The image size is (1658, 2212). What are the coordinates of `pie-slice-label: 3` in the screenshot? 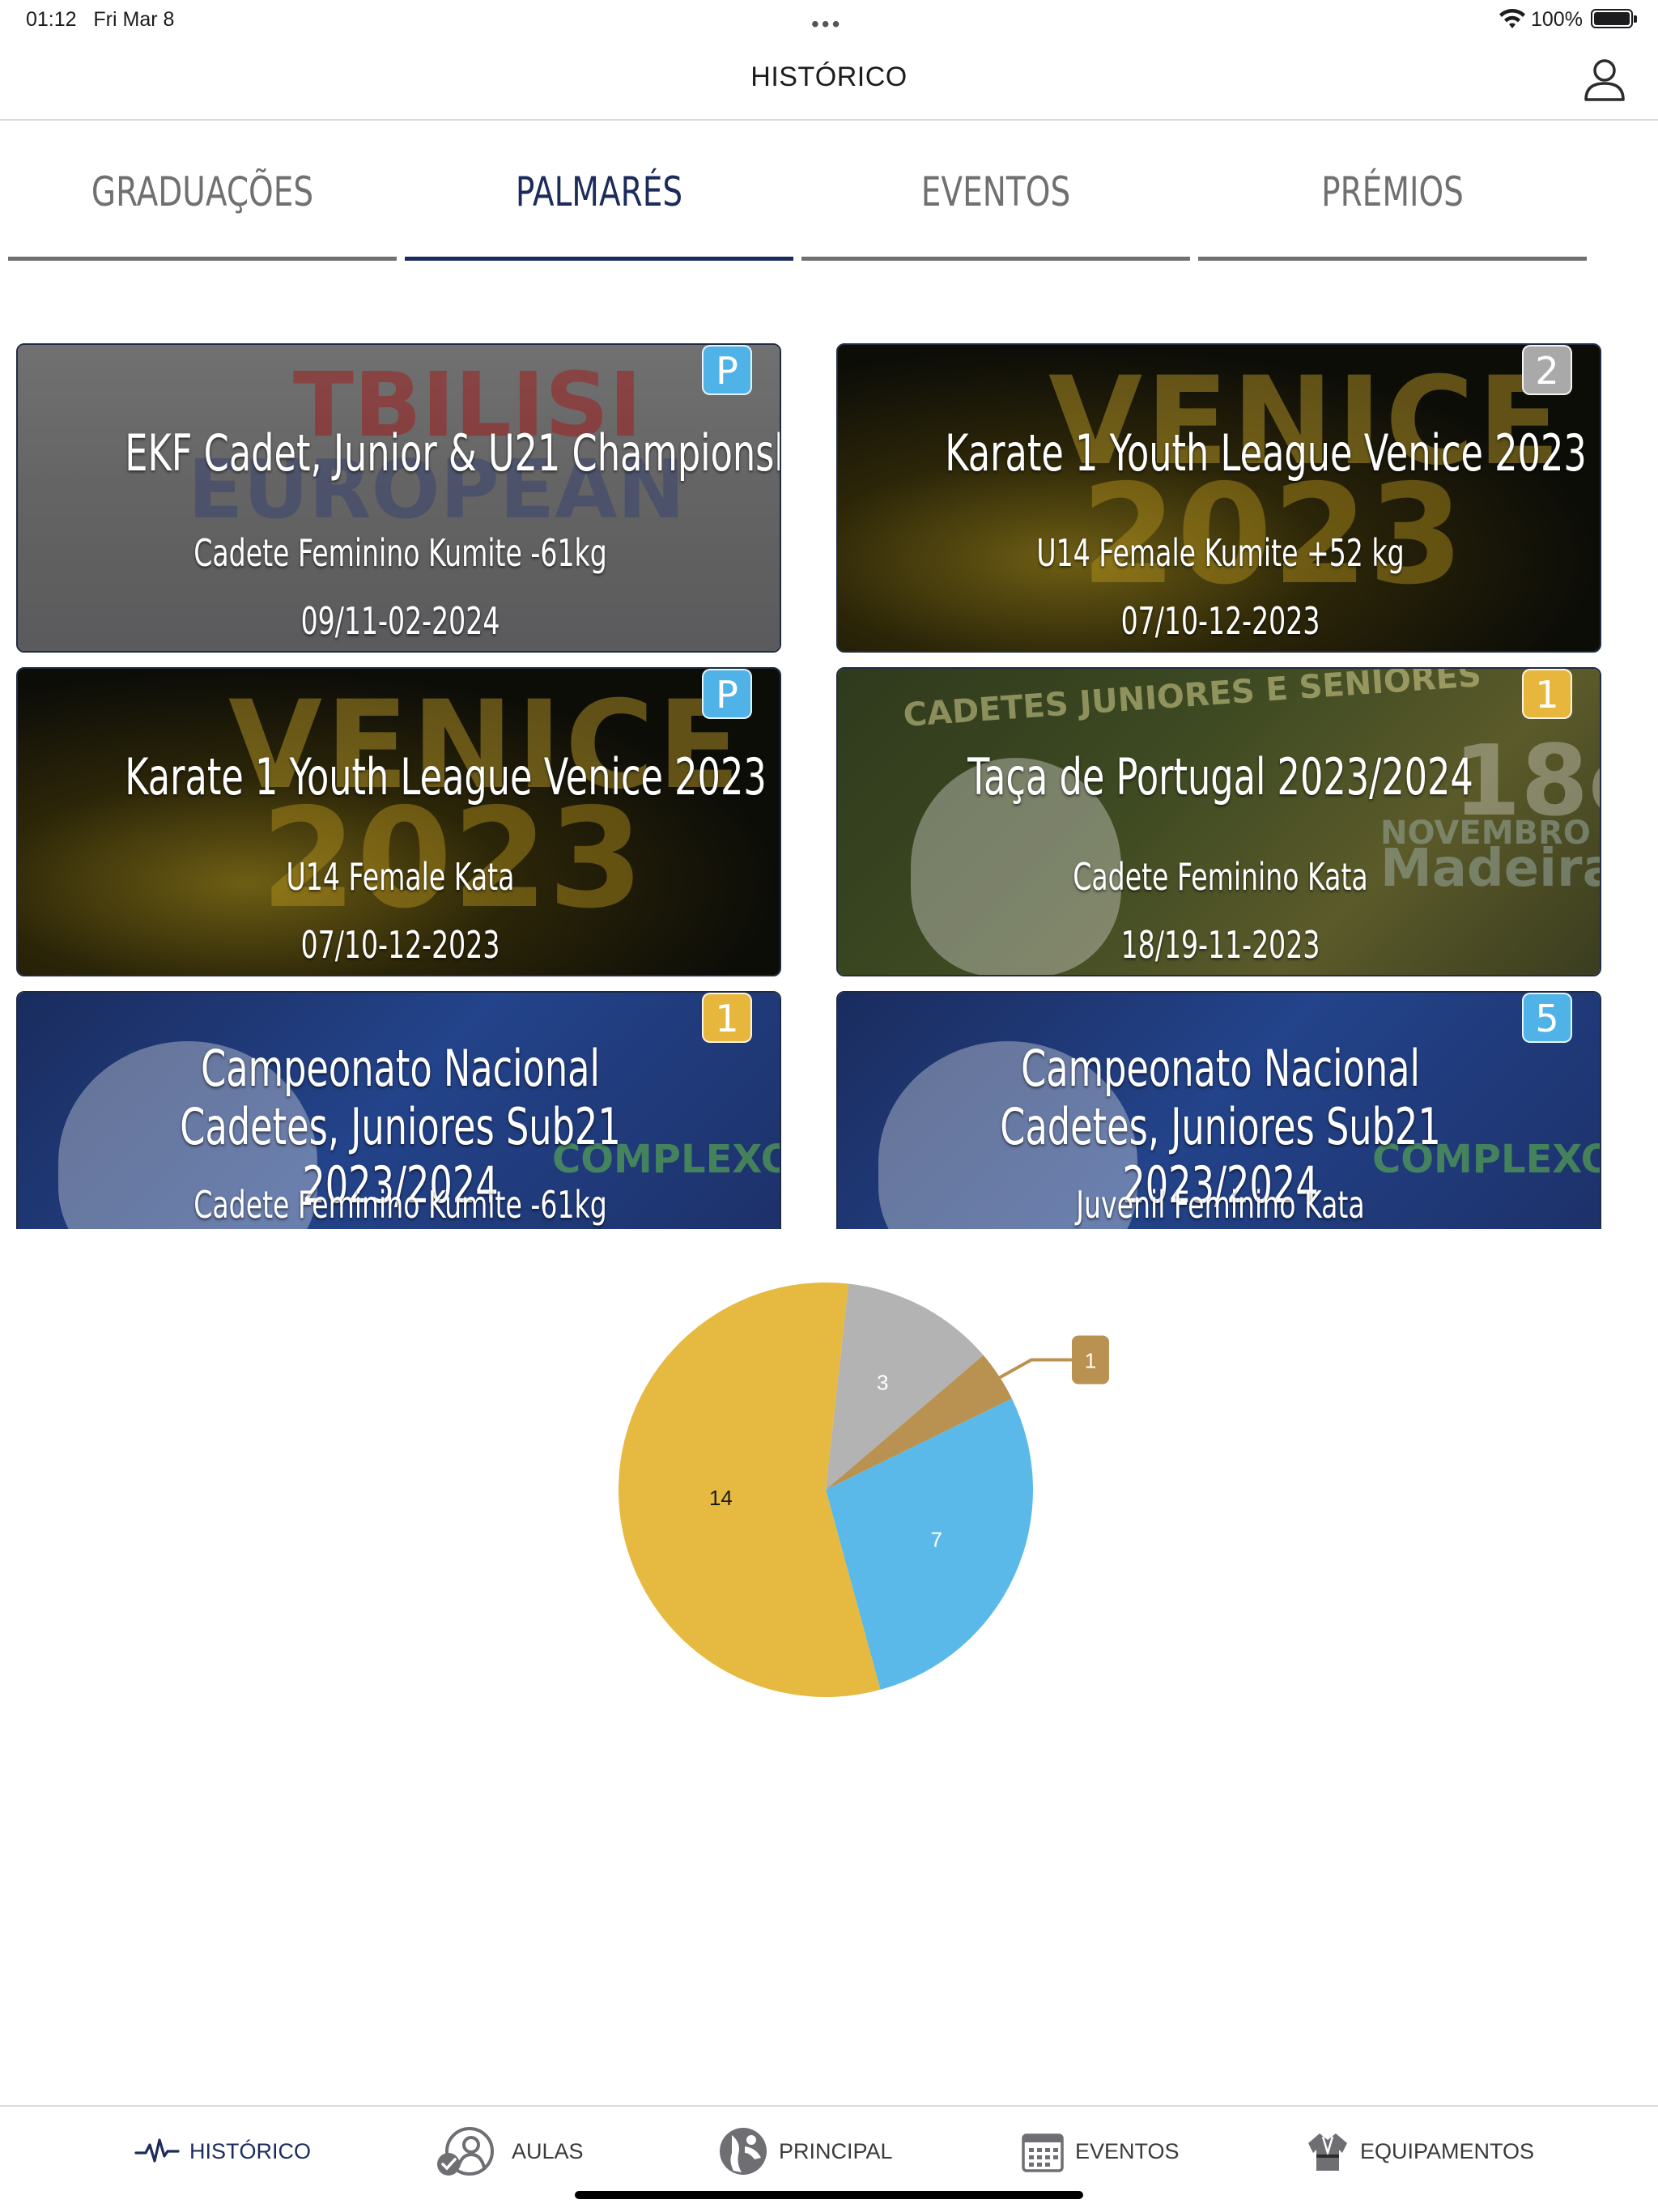 It's located at (882, 1382).